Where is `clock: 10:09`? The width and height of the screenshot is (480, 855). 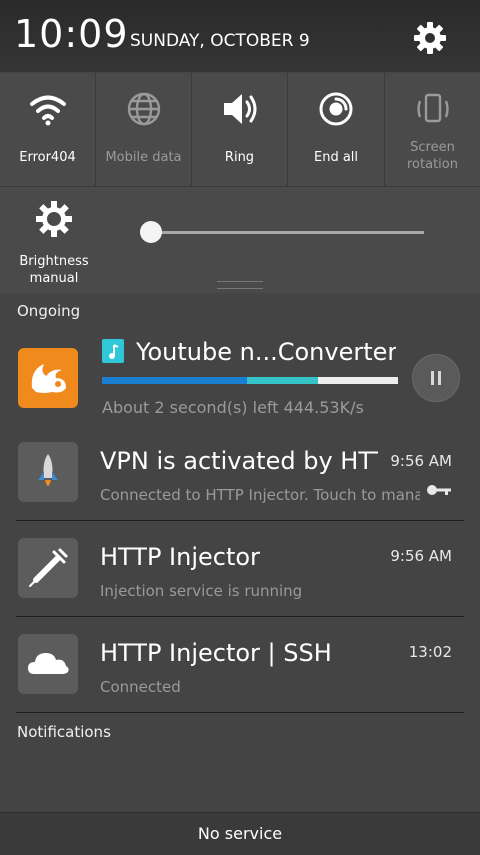 clock: 10:09 is located at coordinates (71, 34).